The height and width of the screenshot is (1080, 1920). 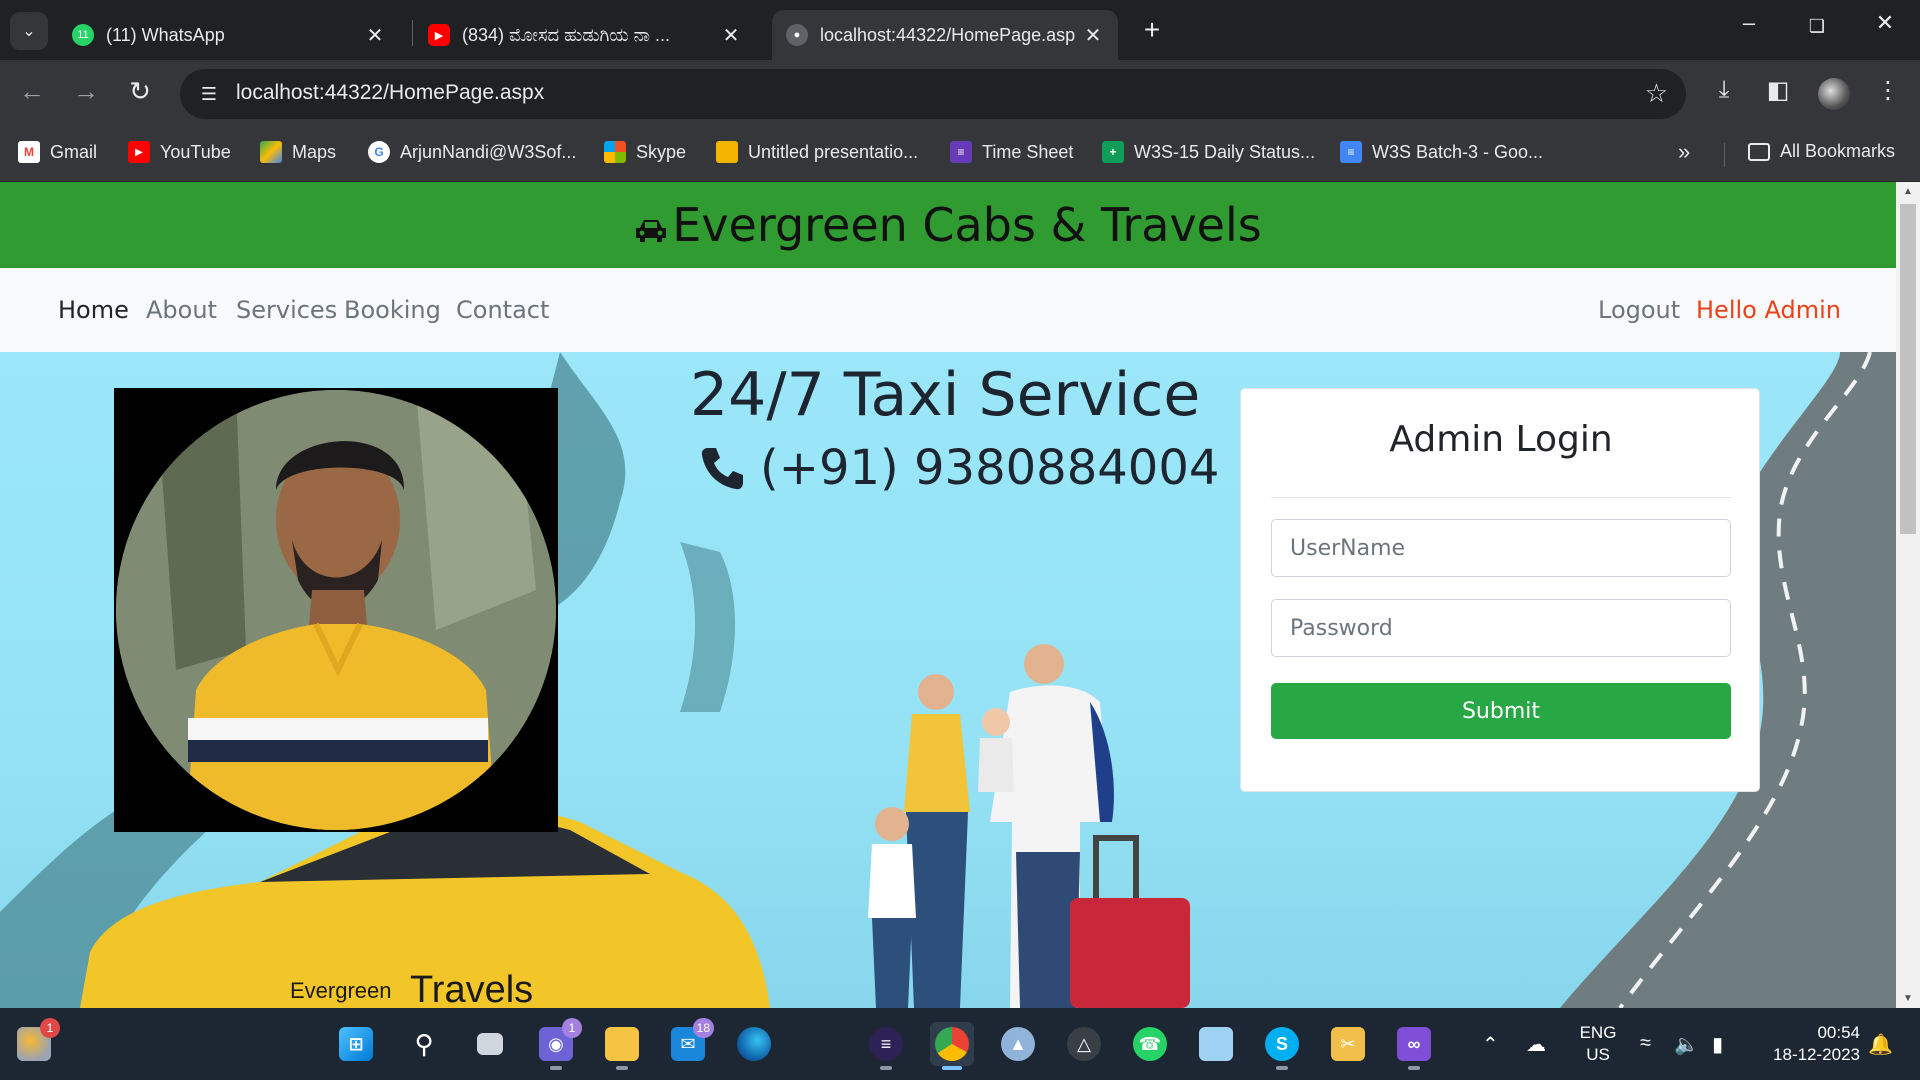 What do you see at coordinates (948, 225) in the screenshot?
I see `brand-title: Evergreen Cabs & Travels` at bounding box center [948, 225].